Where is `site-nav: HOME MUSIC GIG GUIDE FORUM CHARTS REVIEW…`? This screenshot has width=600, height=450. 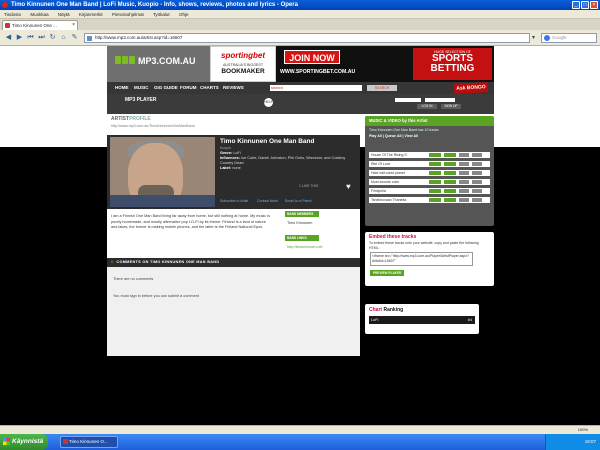
site-nav: HOME MUSIC GIG GUIDE FORUM CHARTS REVIEW… is located at coordinates (300, 88).